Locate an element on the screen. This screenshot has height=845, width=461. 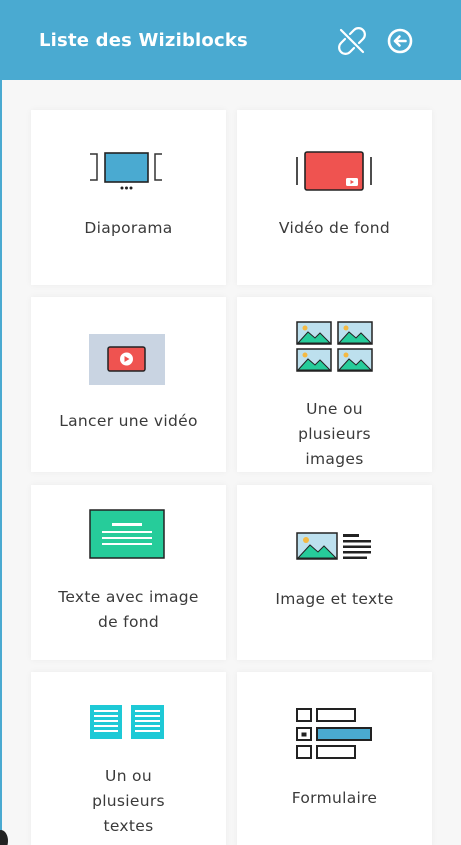
block-card-texte-image-fond: Texte avec image de fond is located at coordinates (128, 572).